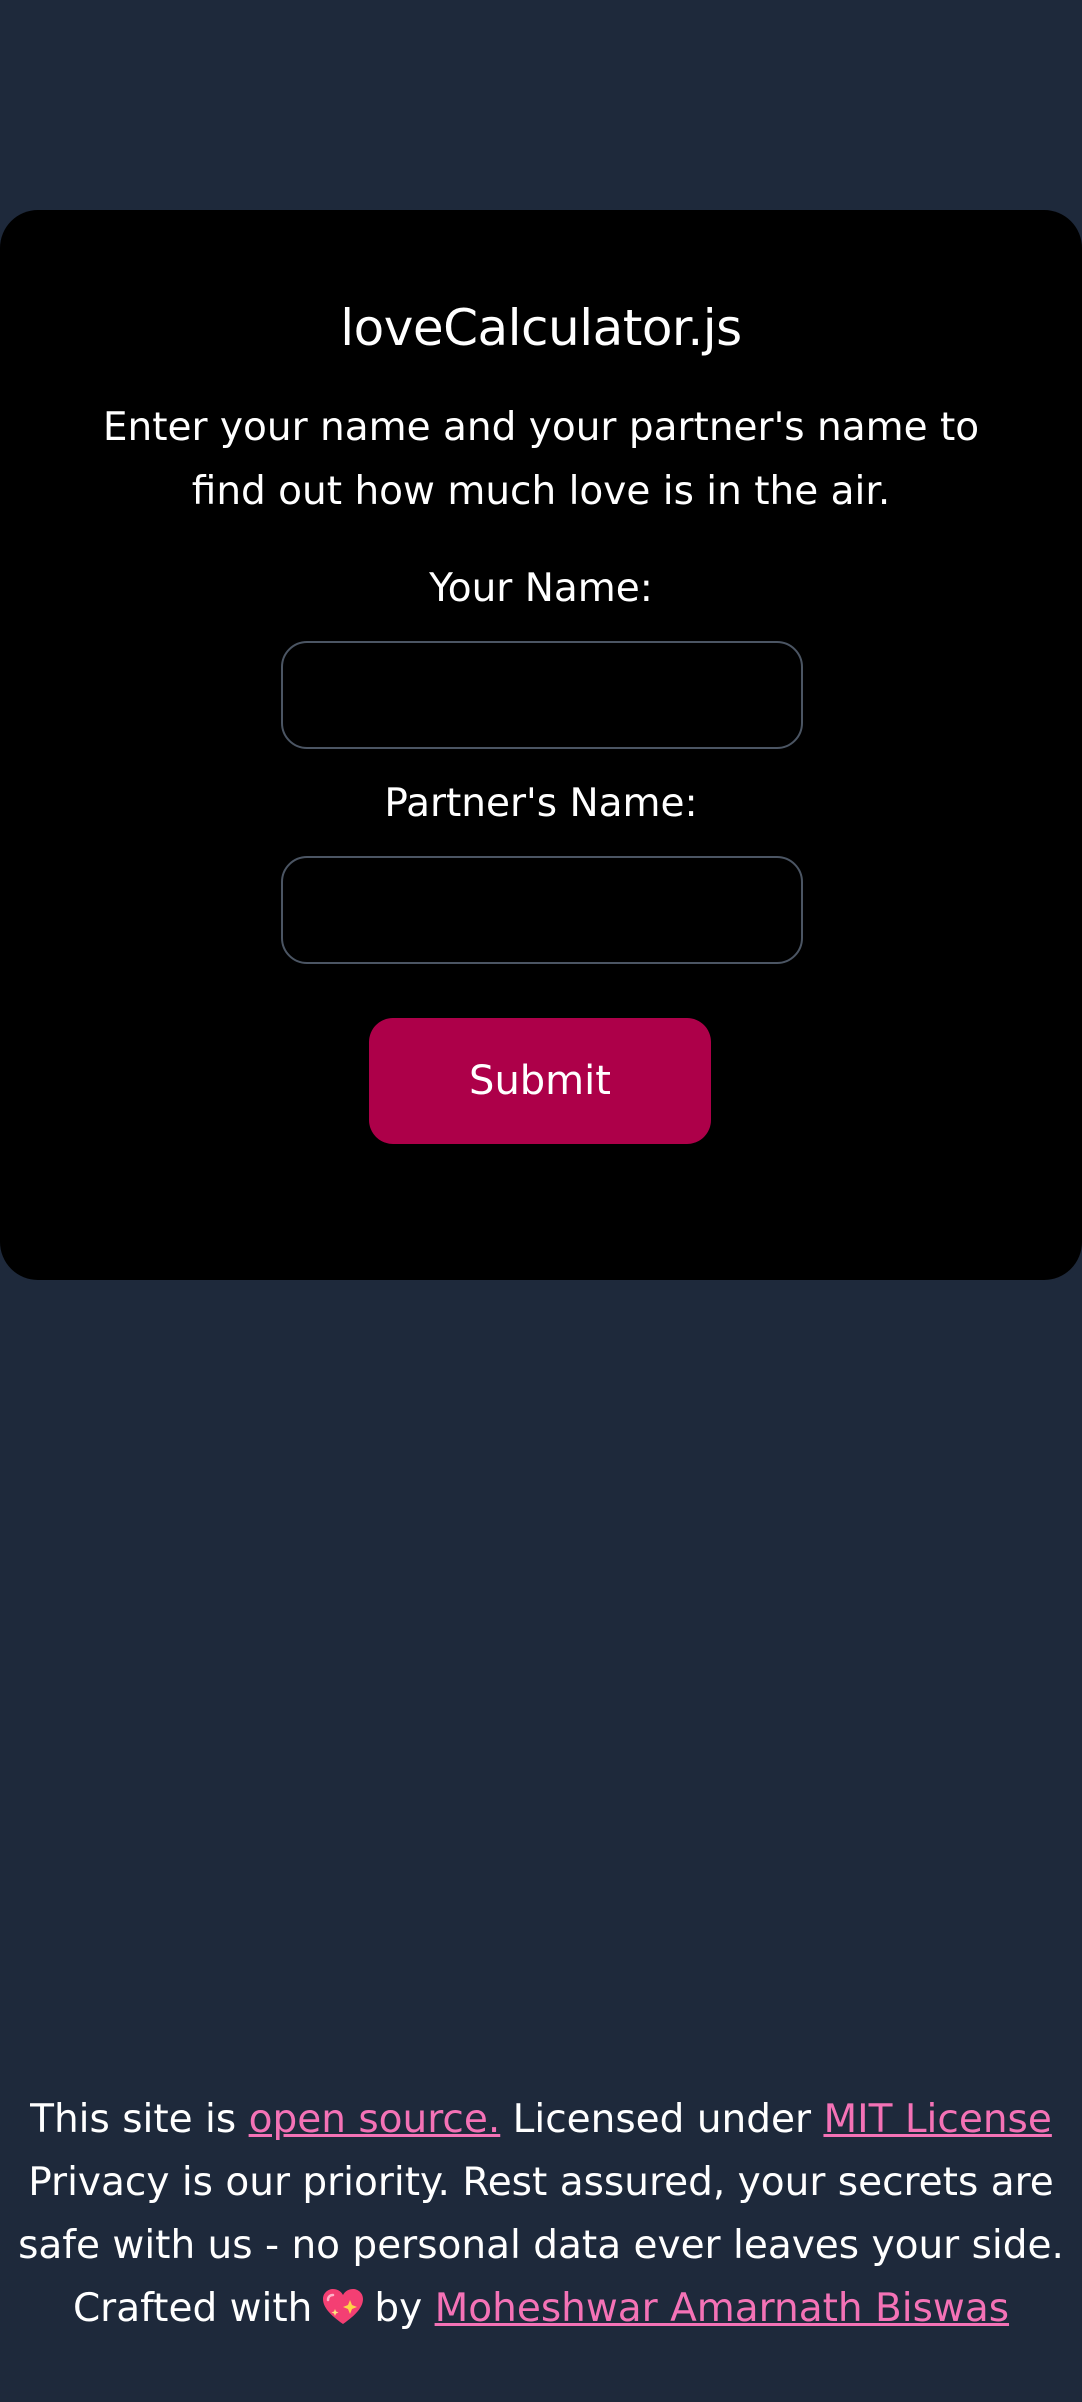 The height and width of the screenshot is (2402, 1082). I want to click on footer-crafted-prefix: Crafted with, so click(192, 2308).